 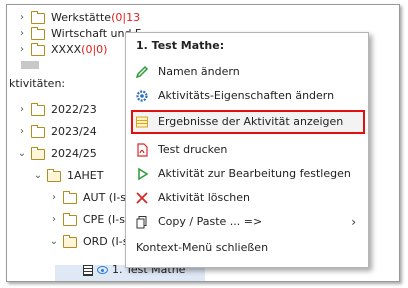 I want to click on menu-item-copy-paste: Copy / Paste ... => ›, so click(x=246, y=222).